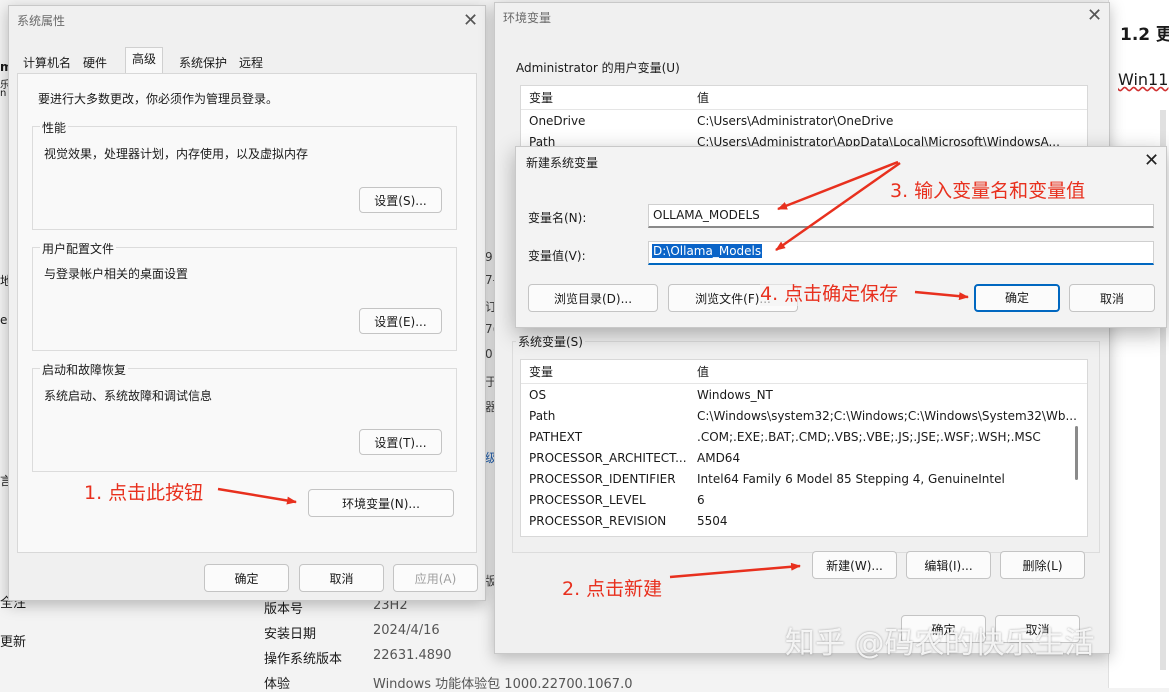 Image resolution: width=1169 pixels, height=692 pixels. I want to click on arrow-step1, so click(257, 496).